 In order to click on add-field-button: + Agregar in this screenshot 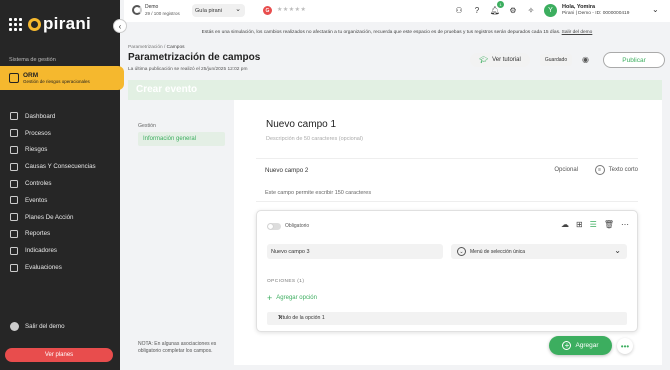, I will do `click(580, 345)`.